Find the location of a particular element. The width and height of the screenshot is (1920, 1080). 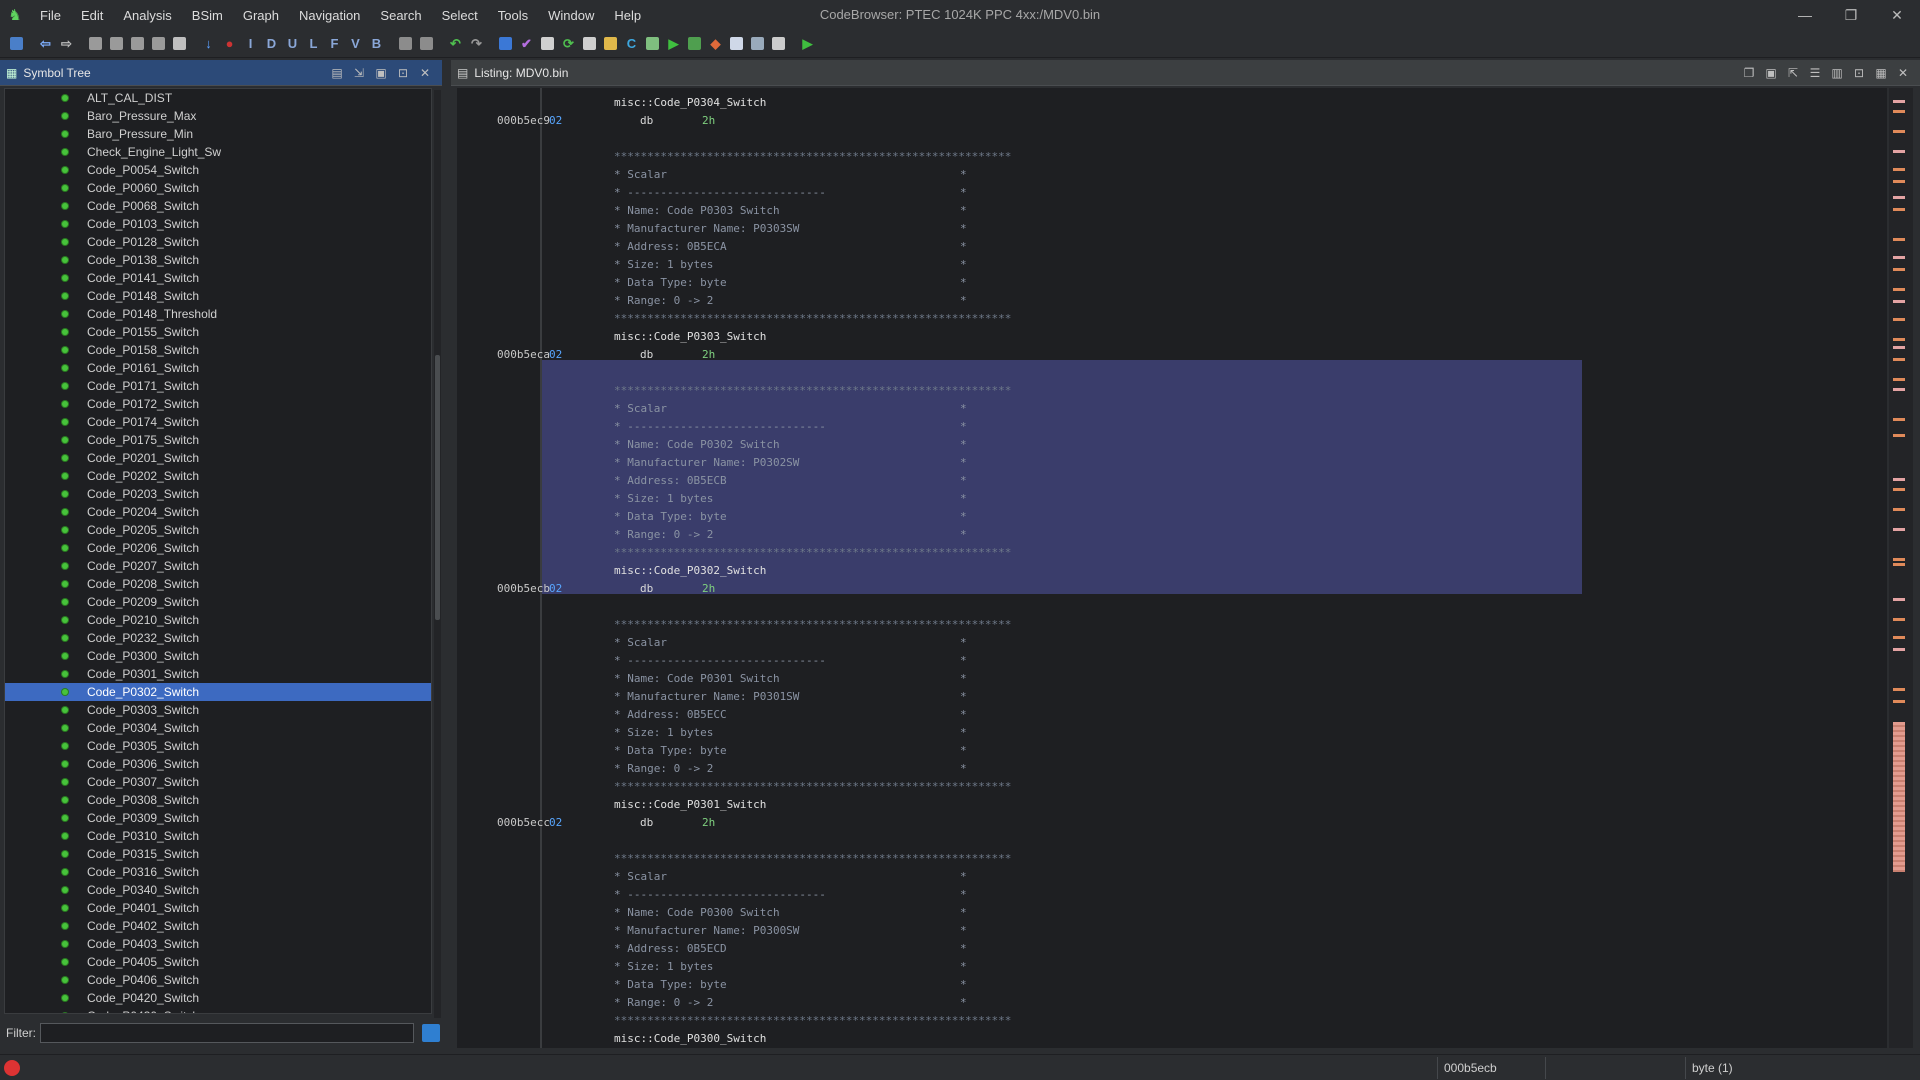

overview-scrollbar is located at coordinates (1901, 568).